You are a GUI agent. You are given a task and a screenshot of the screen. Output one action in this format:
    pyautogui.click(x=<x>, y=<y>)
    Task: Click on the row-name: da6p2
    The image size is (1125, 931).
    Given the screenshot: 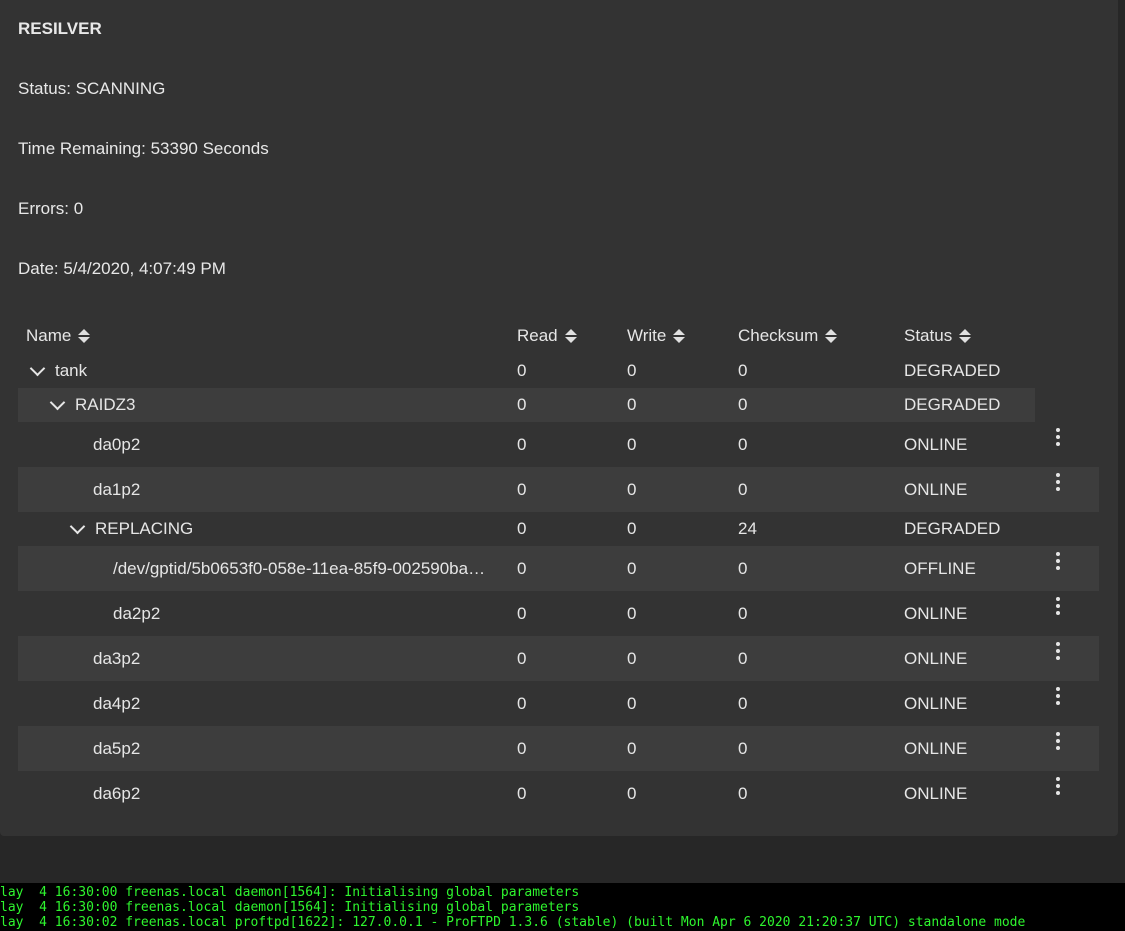 What is the action you would take?
    pyautogui.click(x=117, y=793)
    